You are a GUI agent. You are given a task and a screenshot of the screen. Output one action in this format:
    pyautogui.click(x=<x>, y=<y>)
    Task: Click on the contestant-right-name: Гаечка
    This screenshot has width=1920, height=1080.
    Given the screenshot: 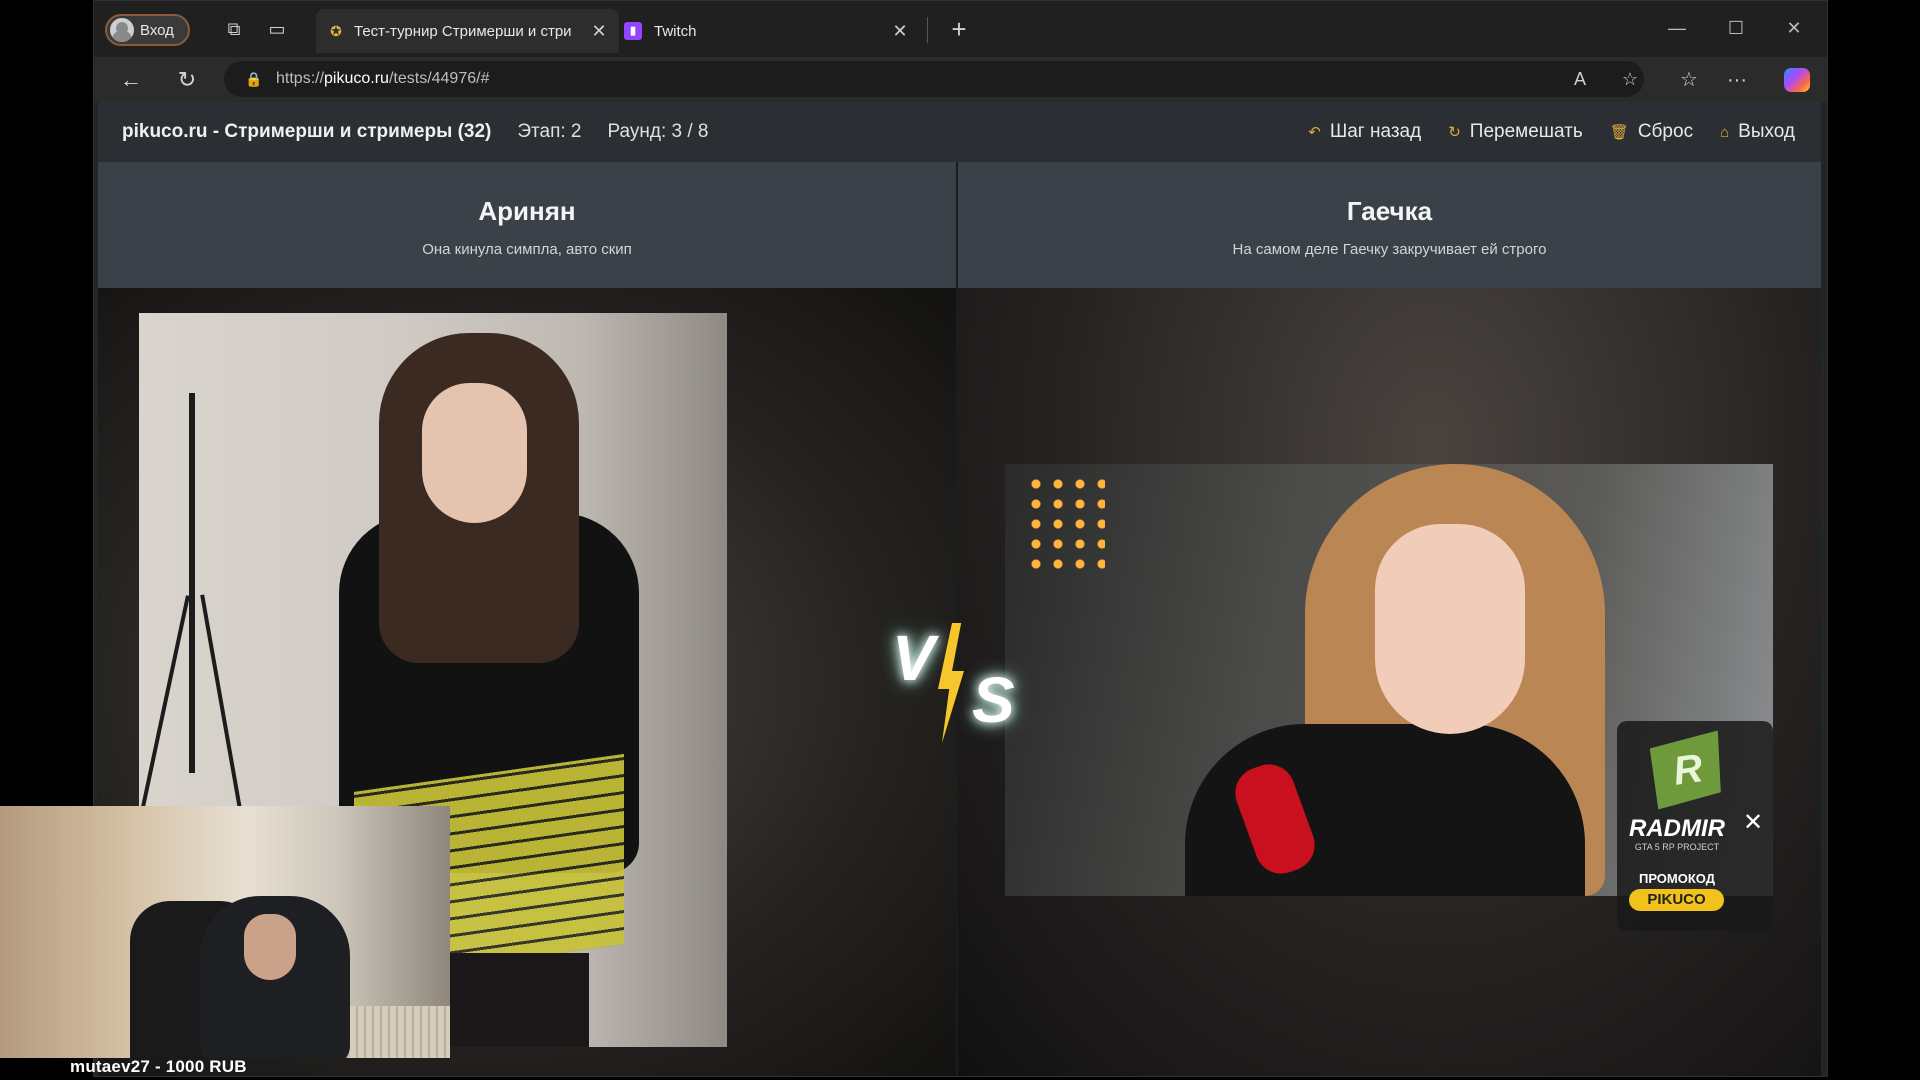 What is the action you would take?
    pyautogui.click(x=1389, y=211)
    